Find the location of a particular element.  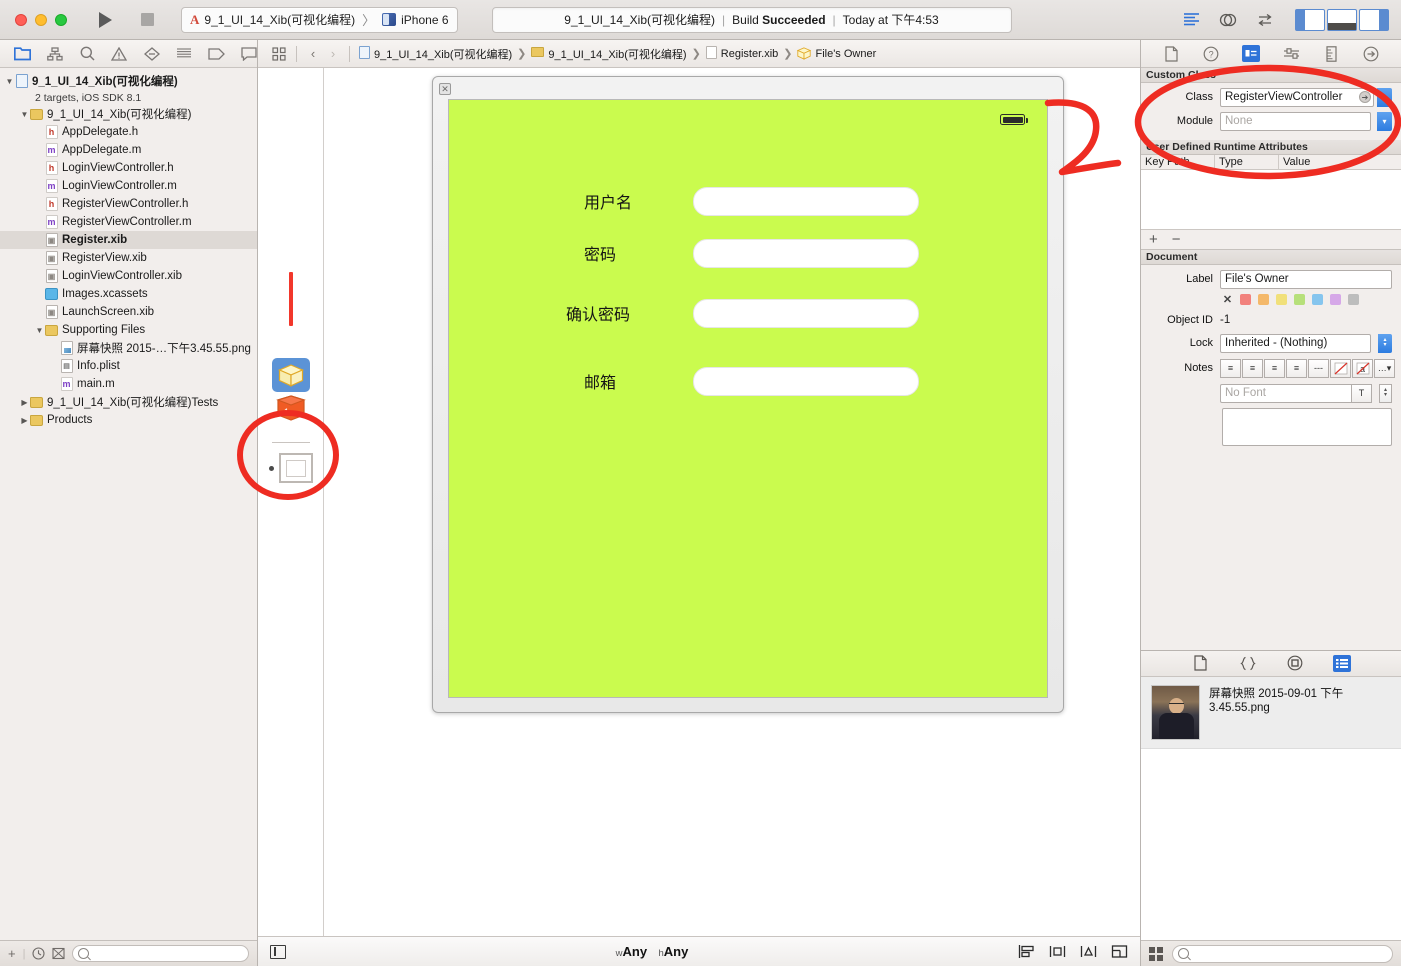

zoom-window-button is located at coordinates (61, 19).